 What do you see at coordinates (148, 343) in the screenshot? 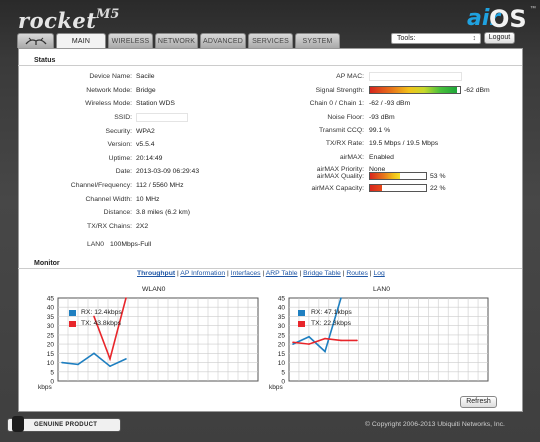
I see `wlan0-throughput-chart: 051015202530354045kbps` at bounding box center [148, 343].